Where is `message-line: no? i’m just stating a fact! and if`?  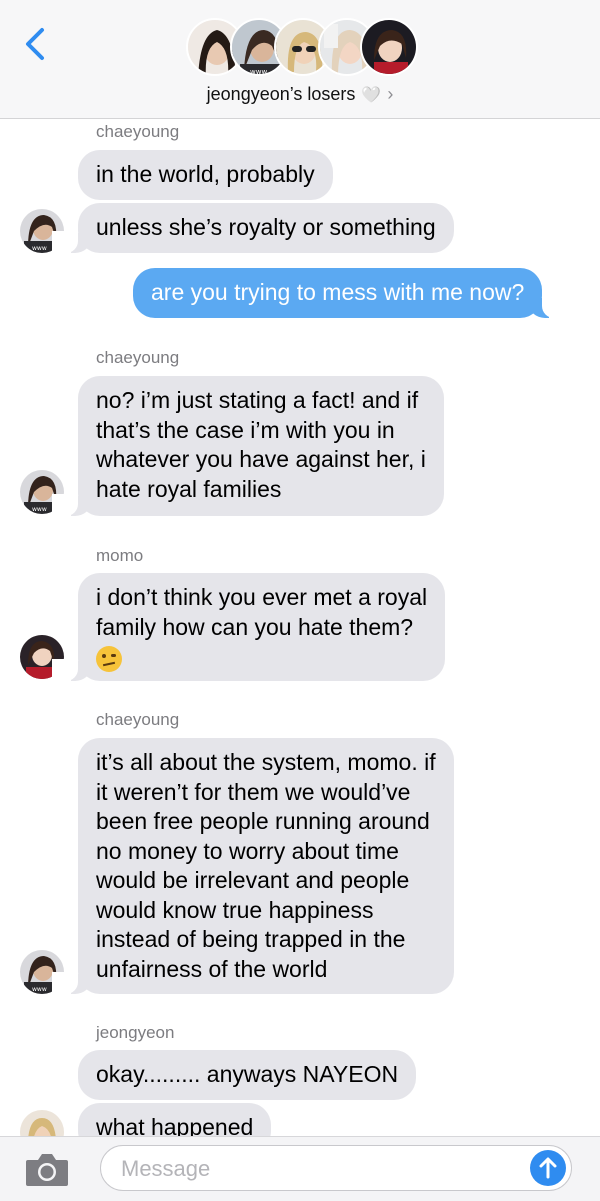
message-line: no? i’m just stating a fact! and if is located at coordinates (257, 400).